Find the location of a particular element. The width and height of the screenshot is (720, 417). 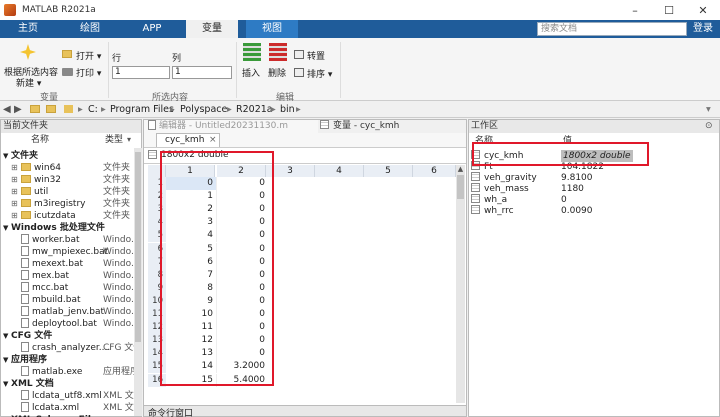

file-name: lcdata.xml is located at coordinates (56, 408).